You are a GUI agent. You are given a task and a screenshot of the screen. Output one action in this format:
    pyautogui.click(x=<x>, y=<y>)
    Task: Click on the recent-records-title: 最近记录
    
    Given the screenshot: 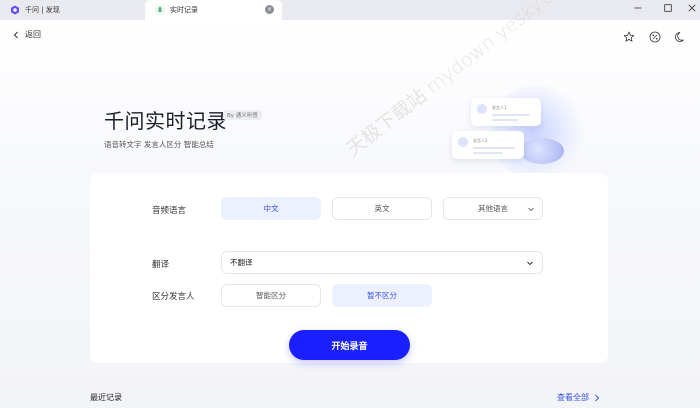 What is the action you would take?
    pyautogui.click(x=106, y=397)
    